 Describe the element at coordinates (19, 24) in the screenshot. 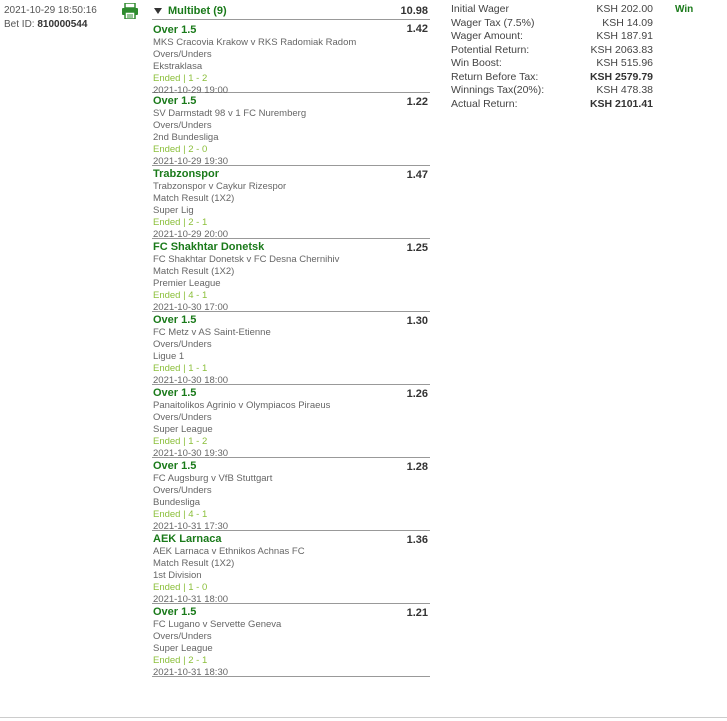

I see `bet-id-label: Bet ID:` at that location.